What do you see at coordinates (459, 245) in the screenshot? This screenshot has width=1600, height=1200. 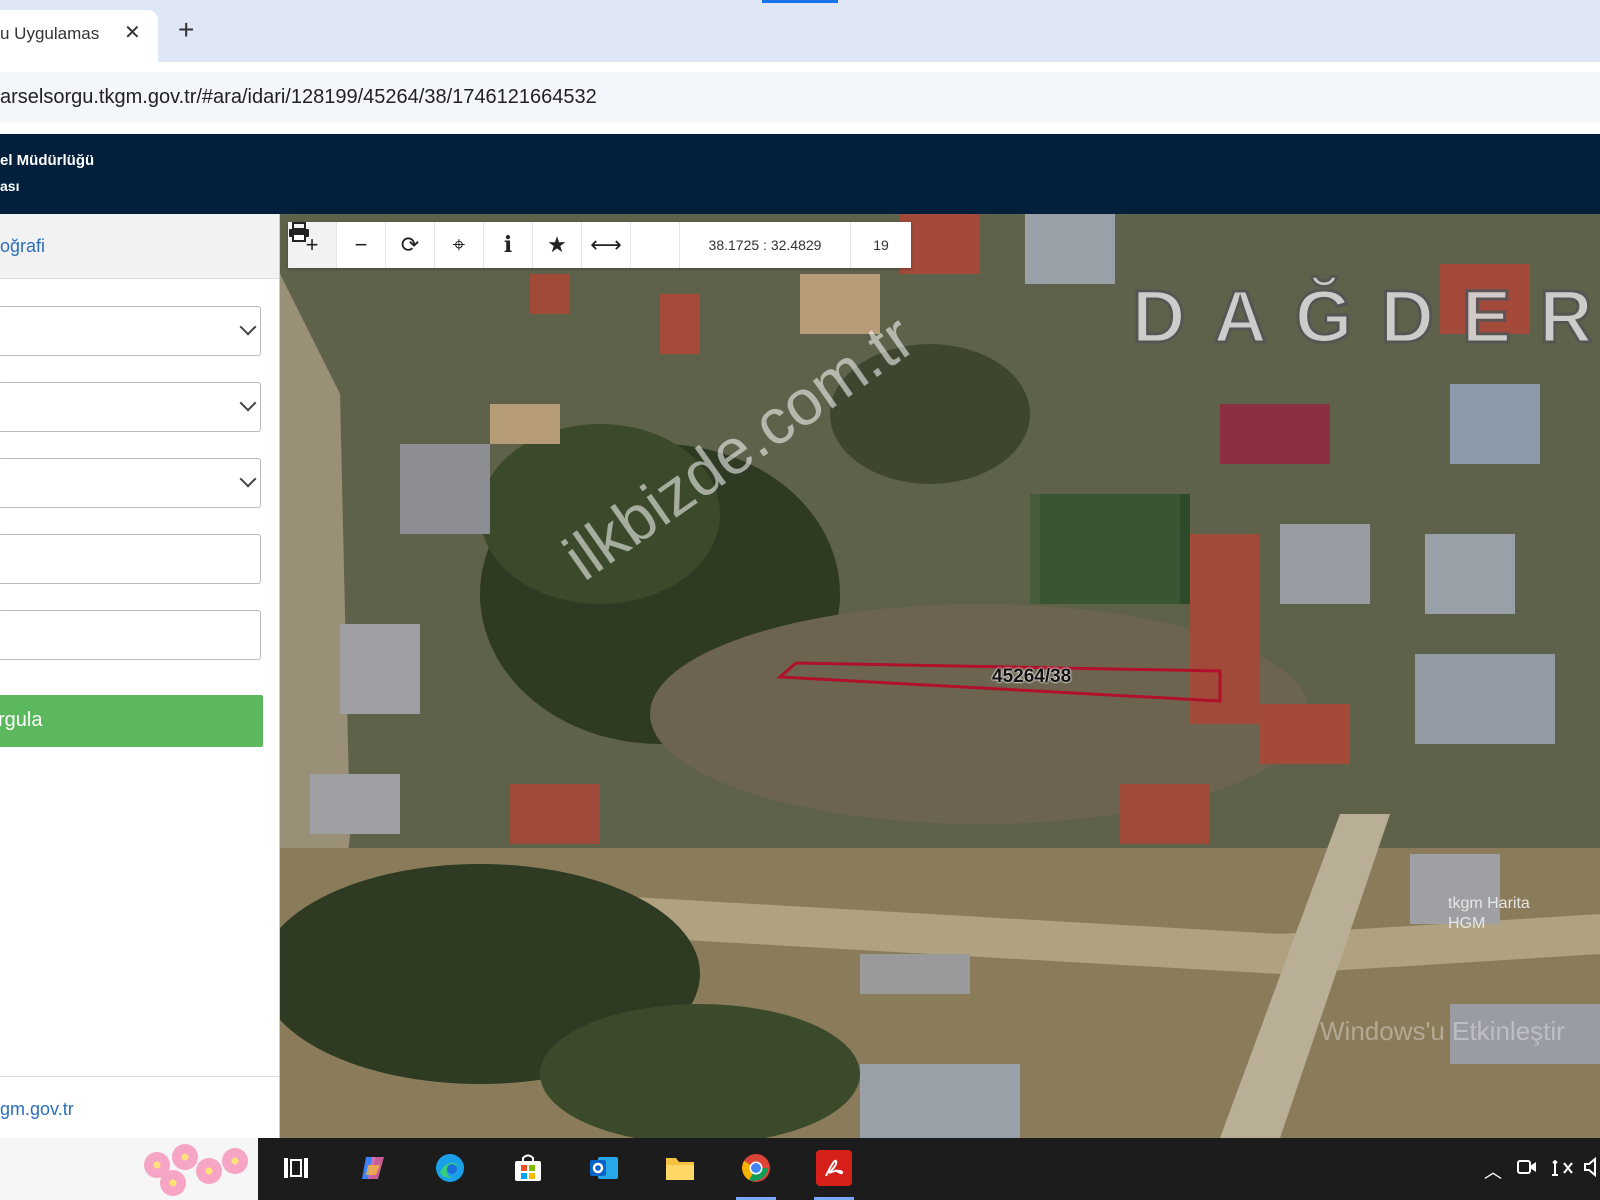 I see `locate-icon: ⌖` at bounding box center [459, 245].